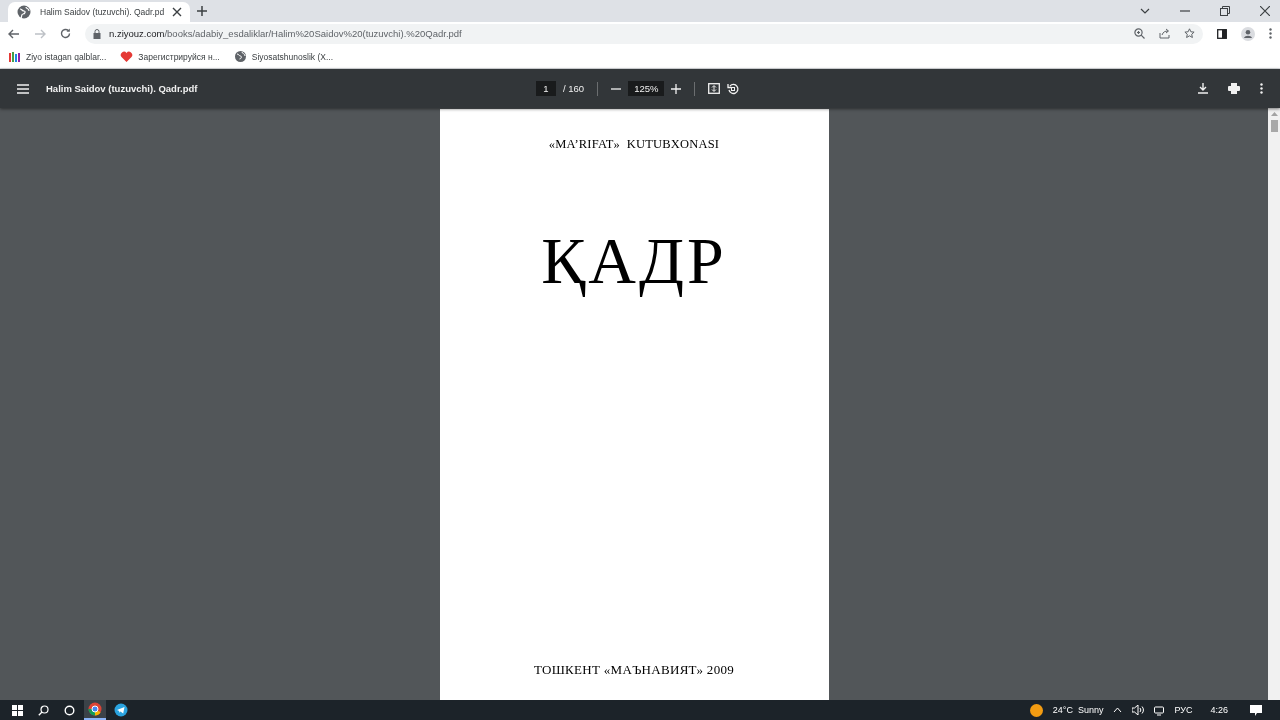  I want to click on chevron-down-icon, so click(1145, 11).